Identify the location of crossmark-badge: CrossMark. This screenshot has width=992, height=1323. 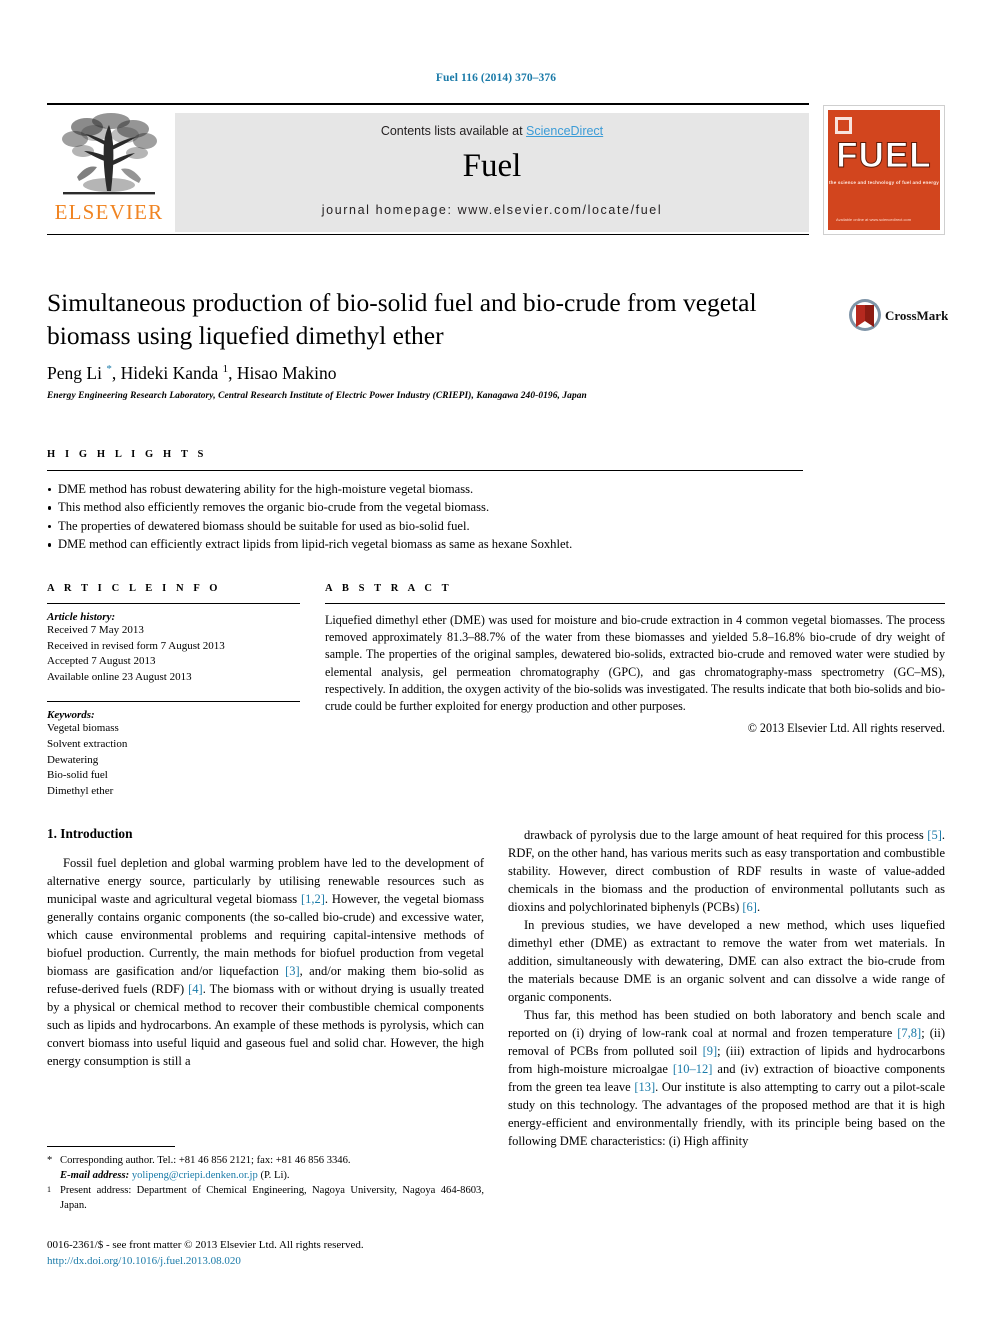
(898, 315).